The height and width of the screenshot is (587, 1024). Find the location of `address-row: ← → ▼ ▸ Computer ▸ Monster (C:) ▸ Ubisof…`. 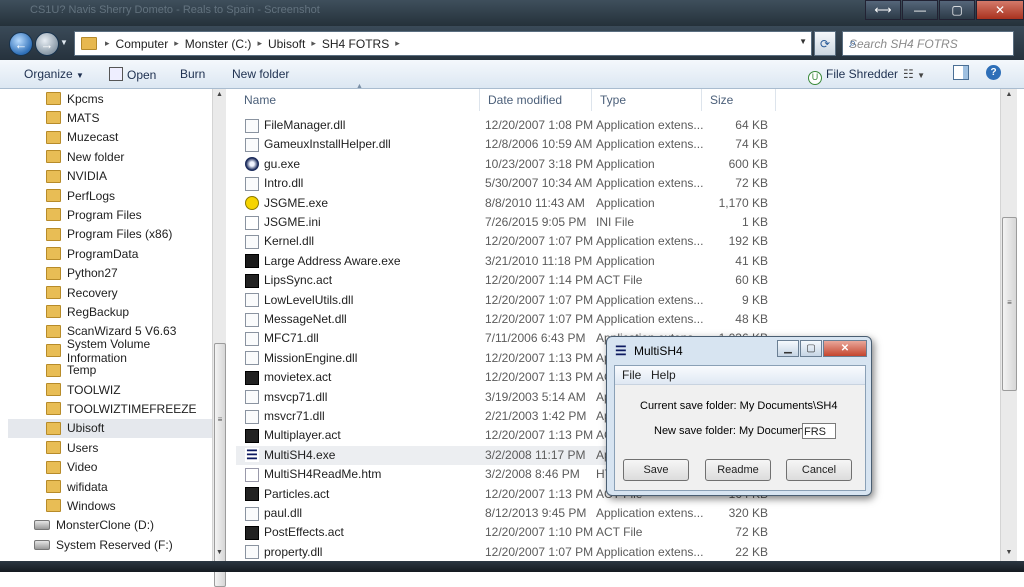

address-row: ← → ▼ ▸ Computer ▸ Monster (C:) ▸ Ubisof… is located at coordinates (512, 43).